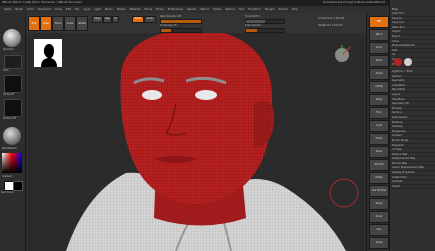  Describe the element at coordinates (344, 193) in the screenshot. I see `brush-cursor` at that location.